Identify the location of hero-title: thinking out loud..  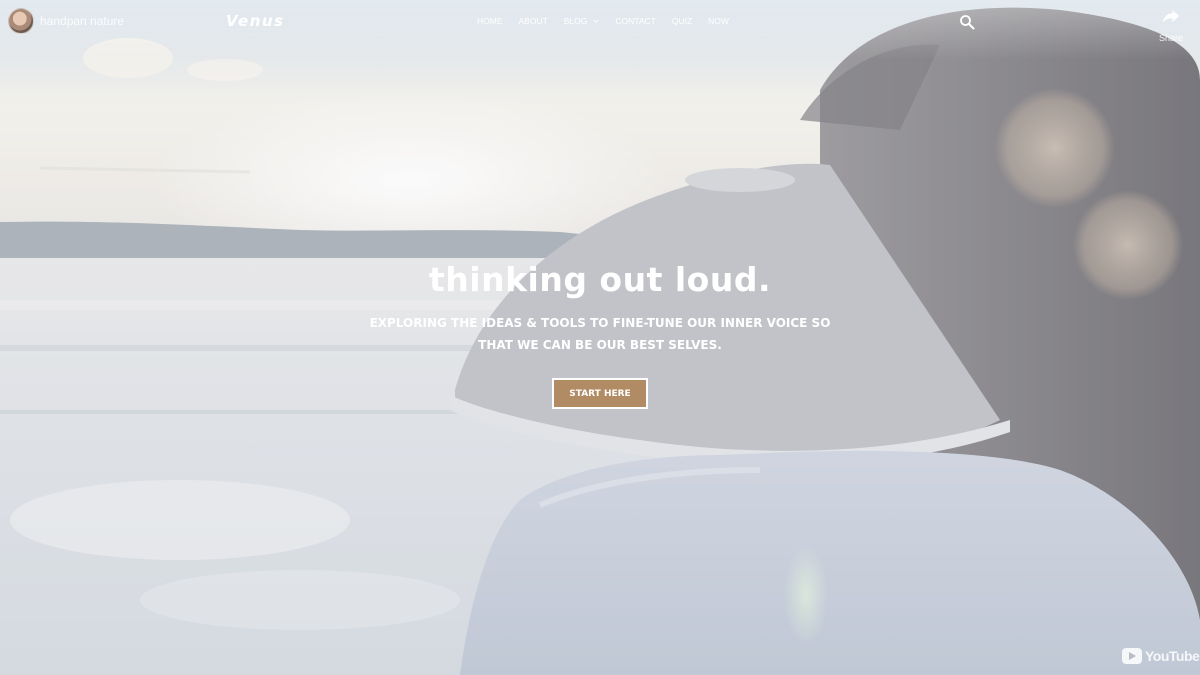
(600, 279).